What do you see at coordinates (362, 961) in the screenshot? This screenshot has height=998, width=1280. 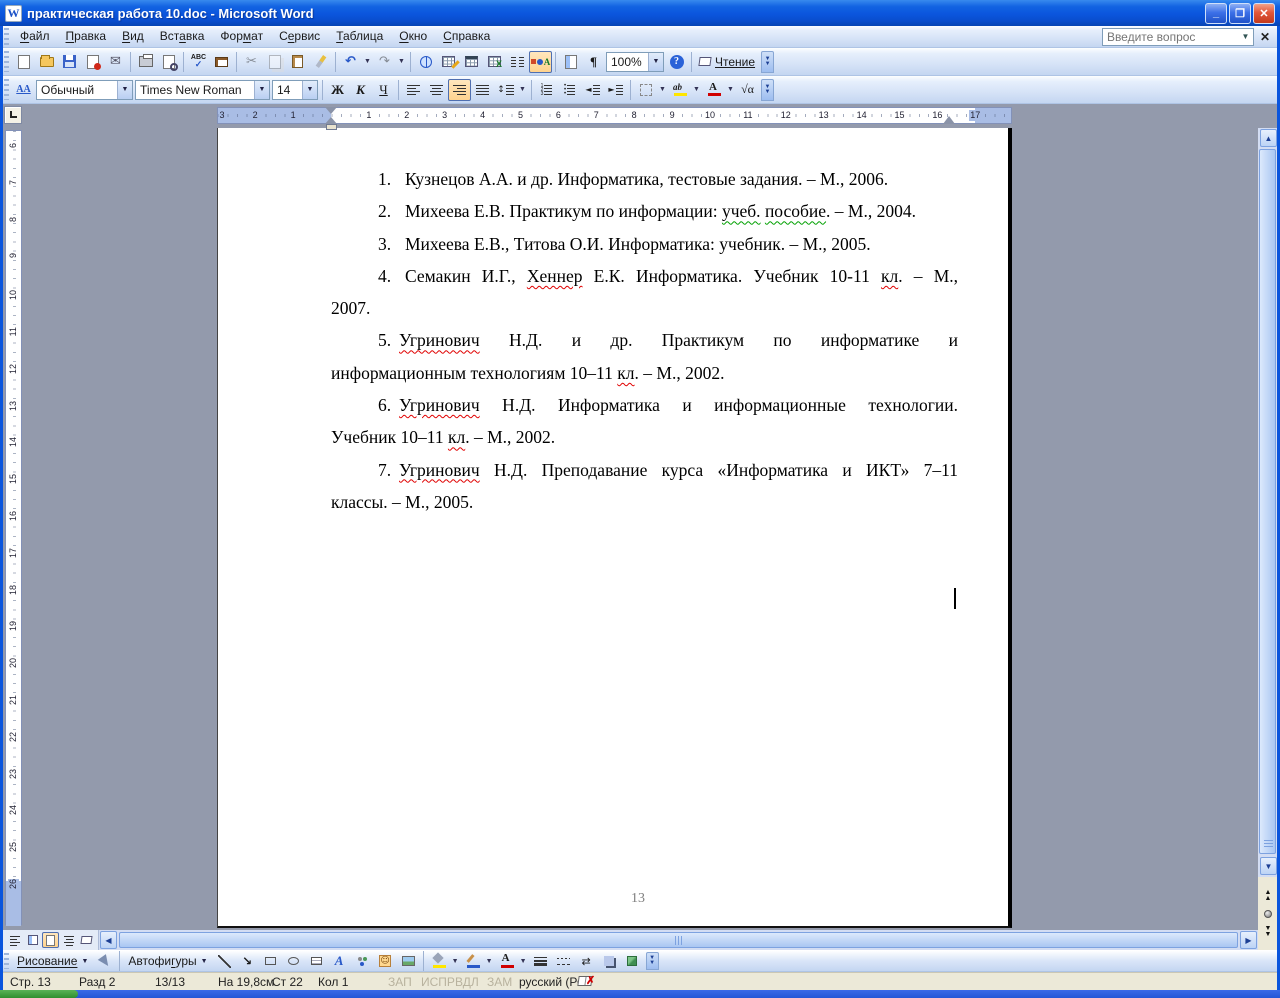 I see `diagram-button` at bounding box center [362, 961].